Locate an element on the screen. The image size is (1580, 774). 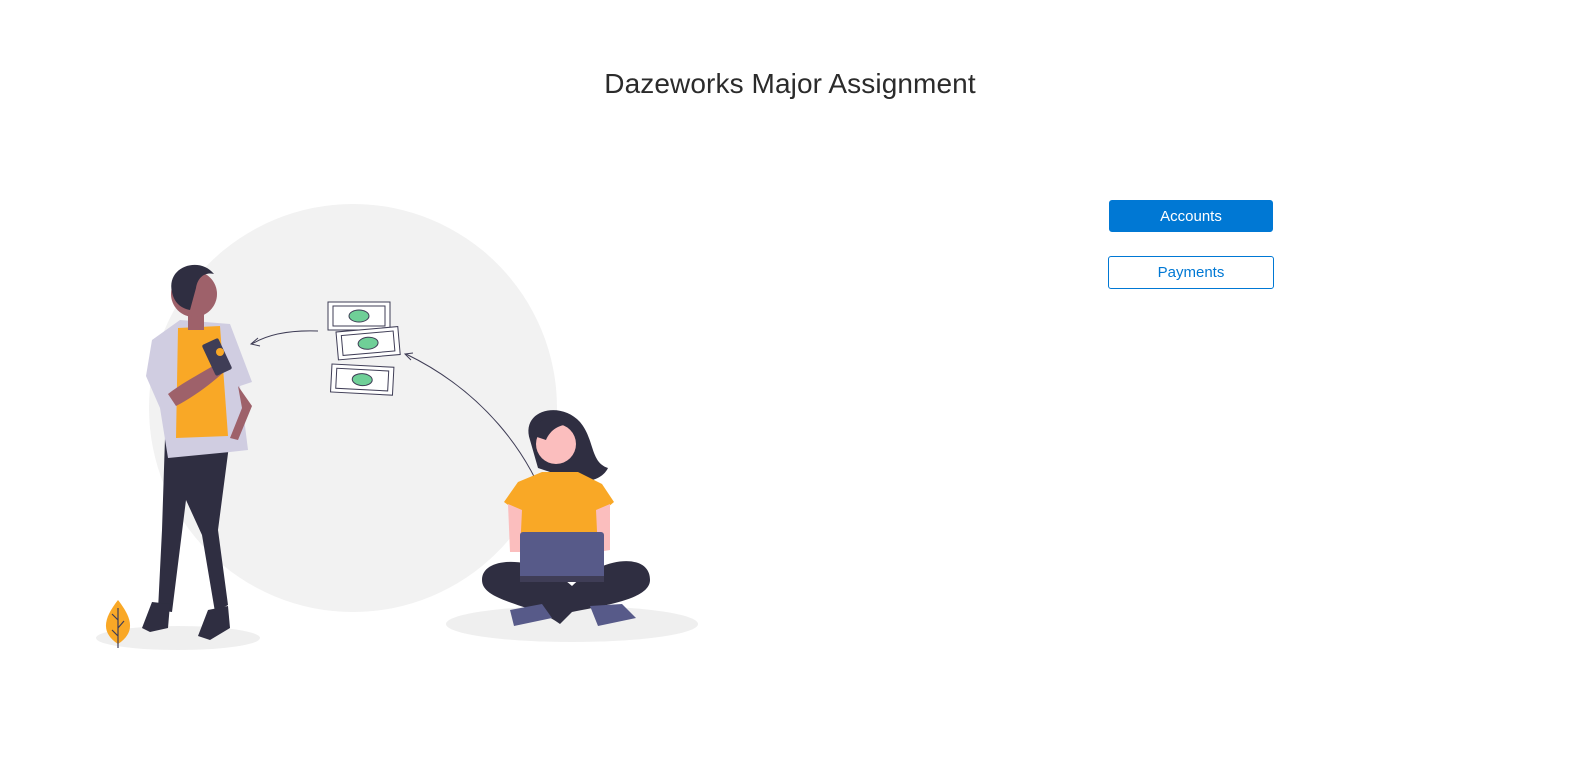
accounts-button: Accounts is located at coordinates (1191, 216).